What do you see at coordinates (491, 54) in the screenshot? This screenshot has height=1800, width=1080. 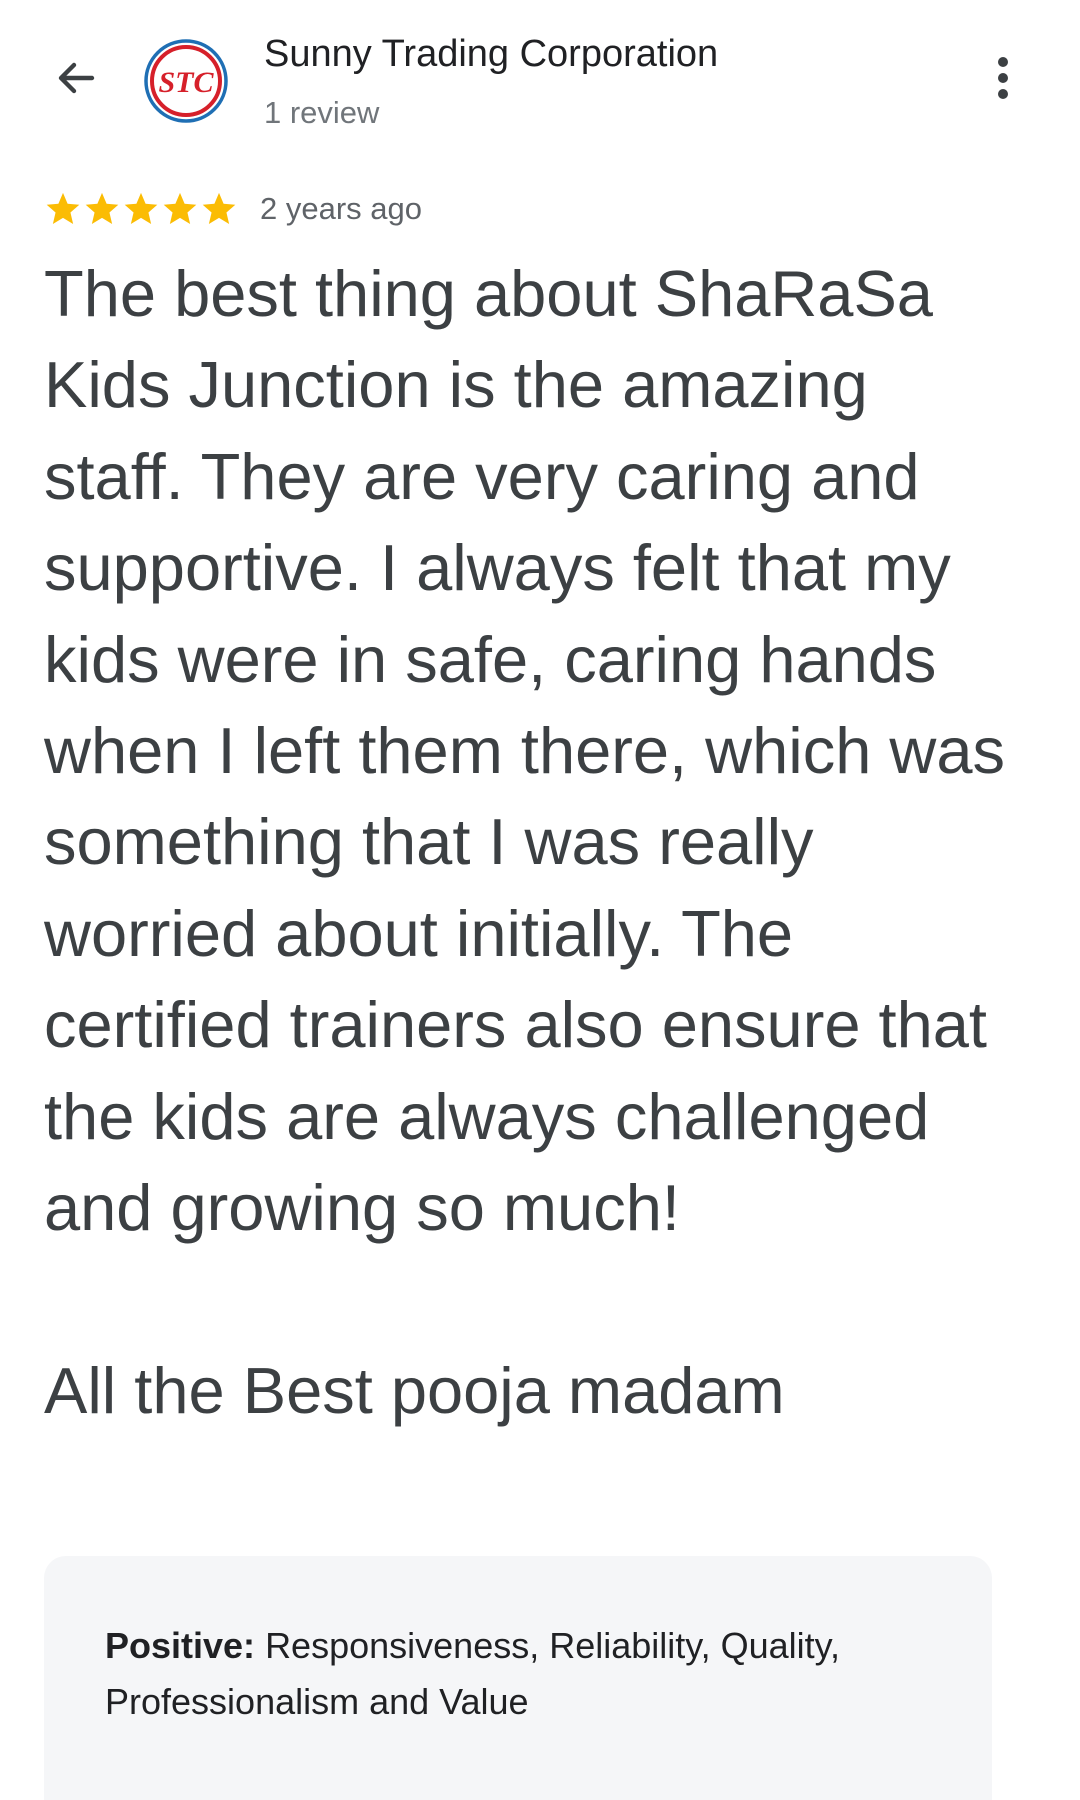 I see `business-name: Sunny Trading Corporation` at bounding box center [491, 54].